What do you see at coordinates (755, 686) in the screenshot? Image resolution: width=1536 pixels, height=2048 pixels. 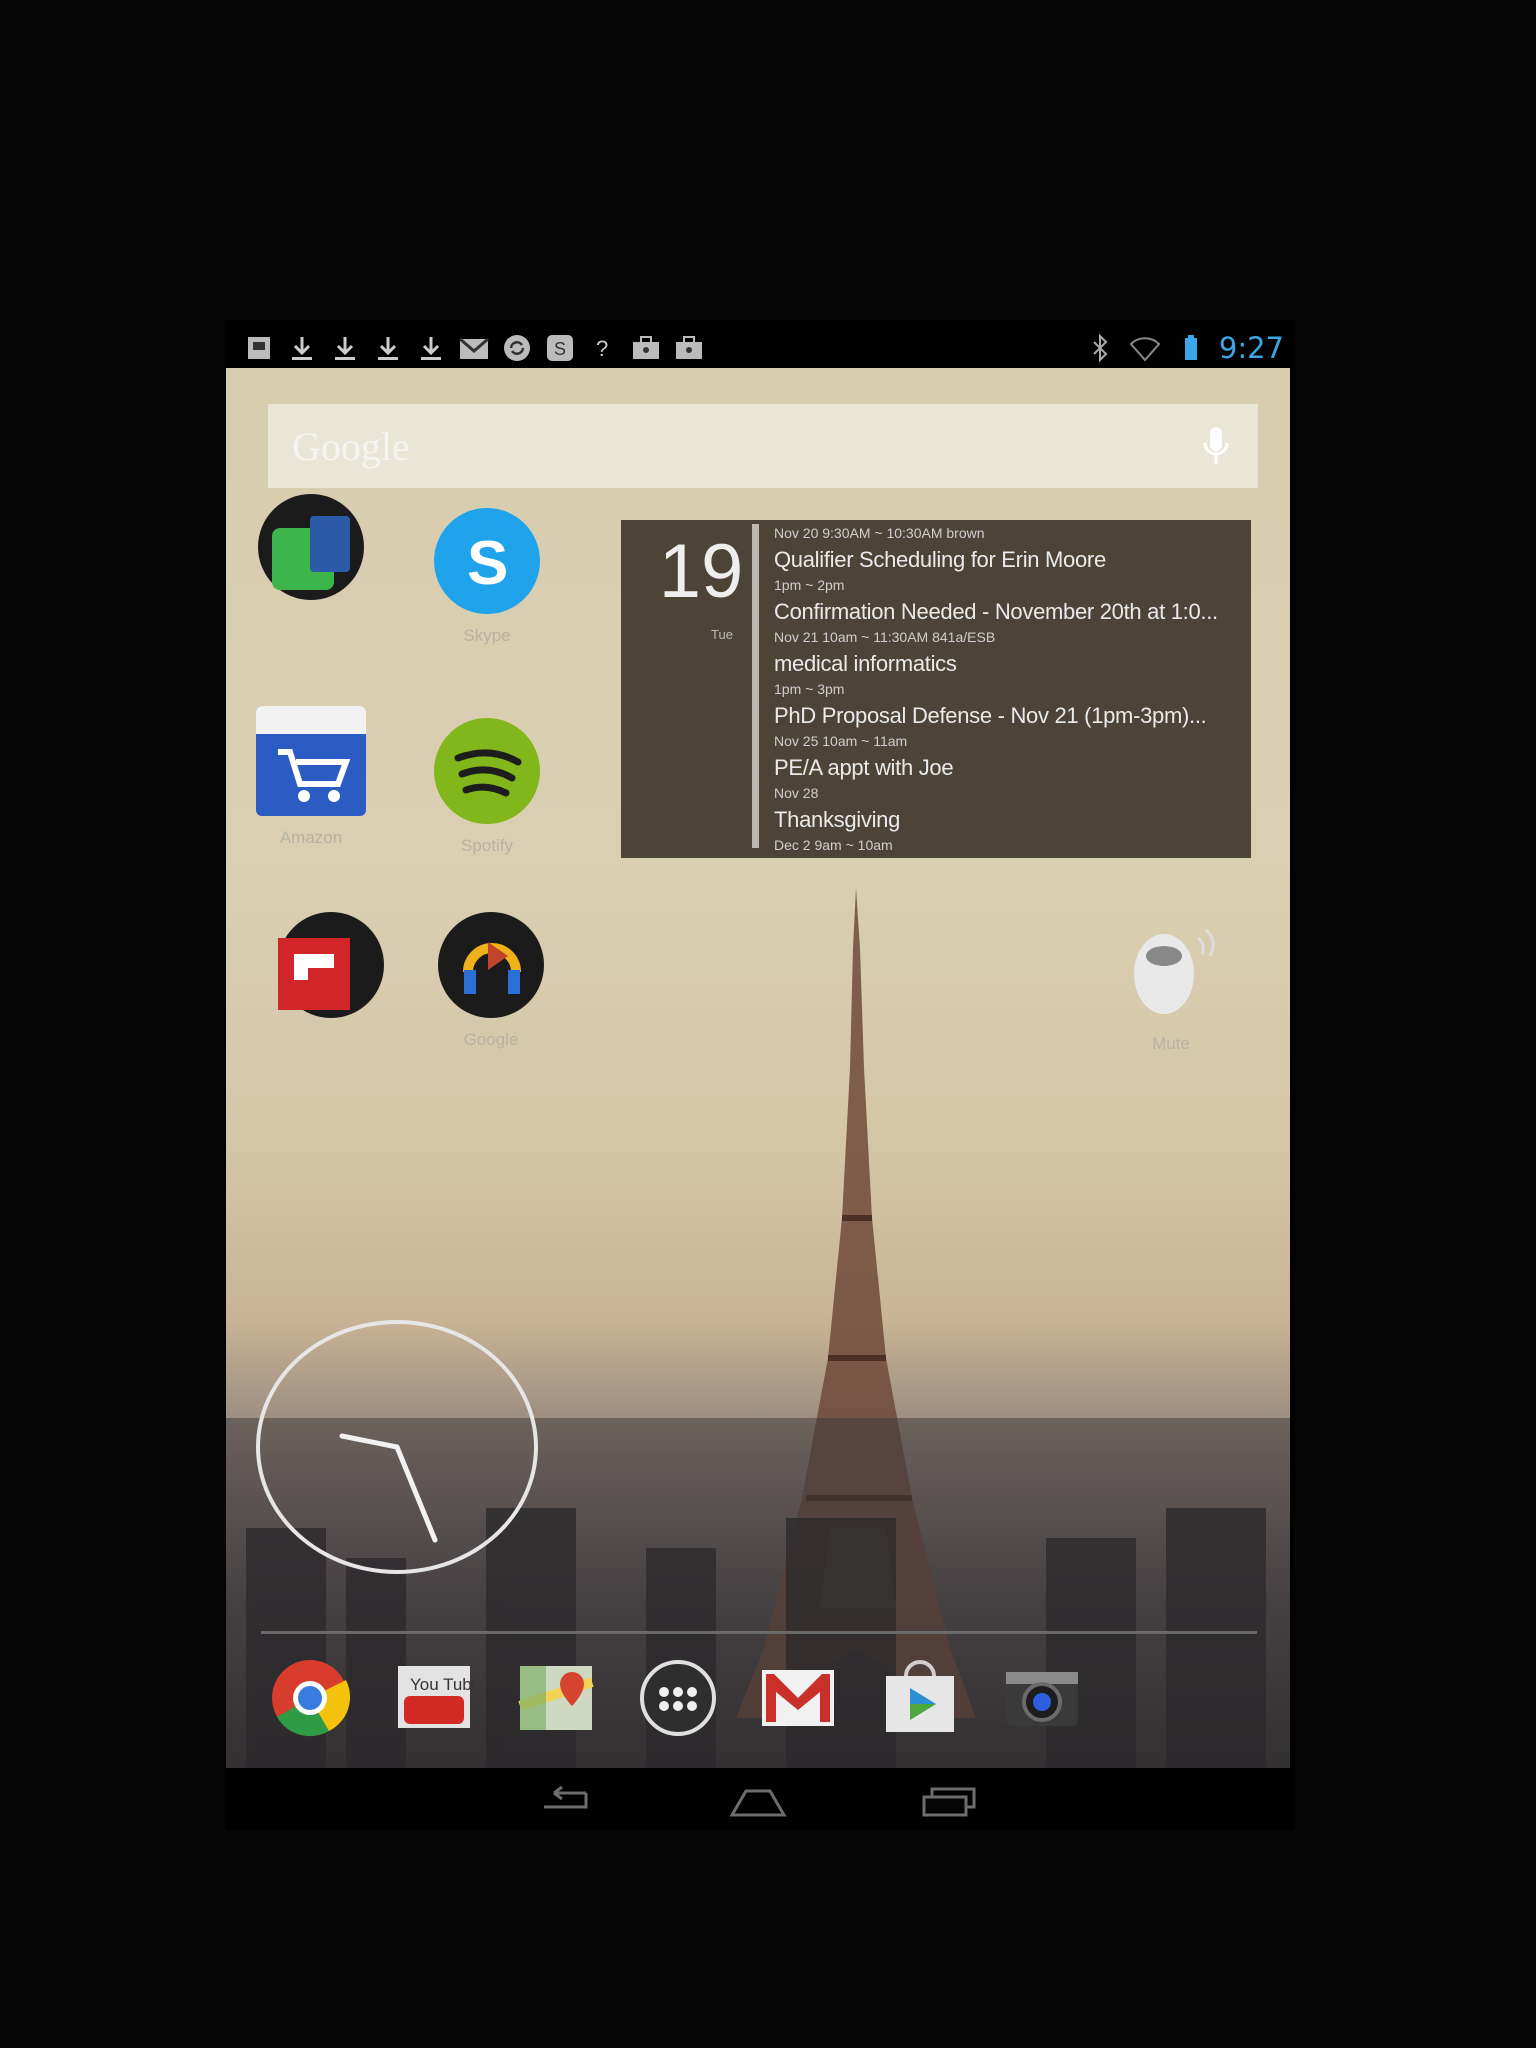 I see `calendar-divider` at bounding box center [755, 686].